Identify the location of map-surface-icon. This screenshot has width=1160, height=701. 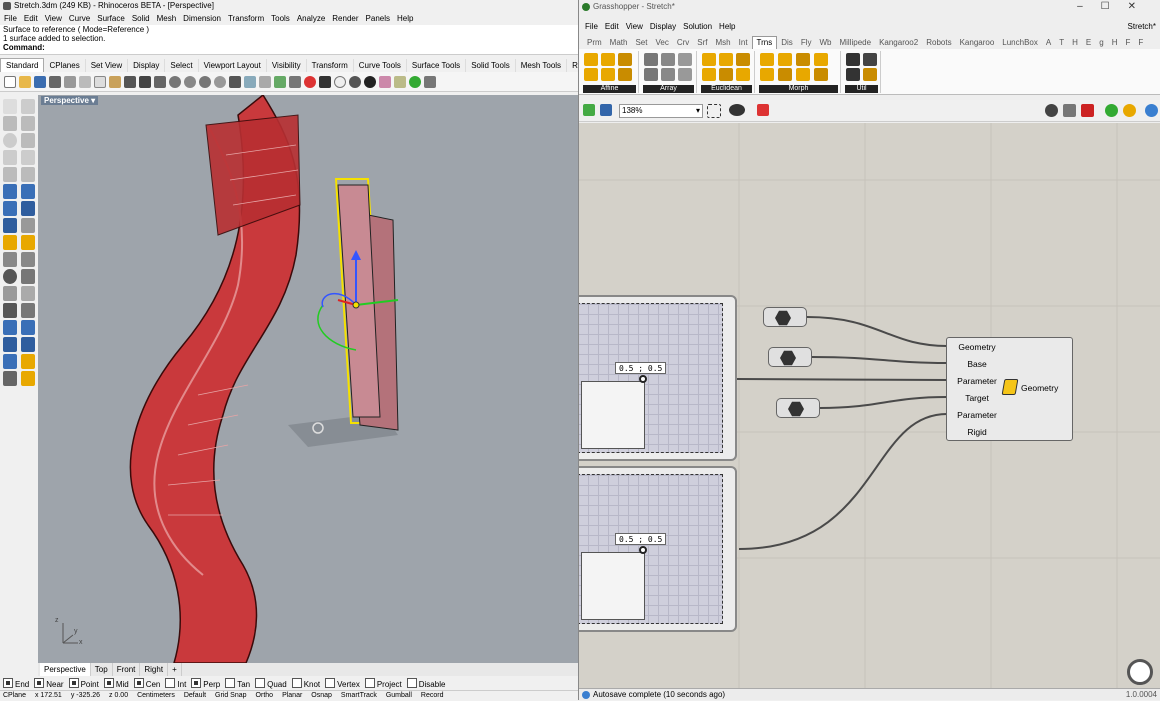
(785, 74).